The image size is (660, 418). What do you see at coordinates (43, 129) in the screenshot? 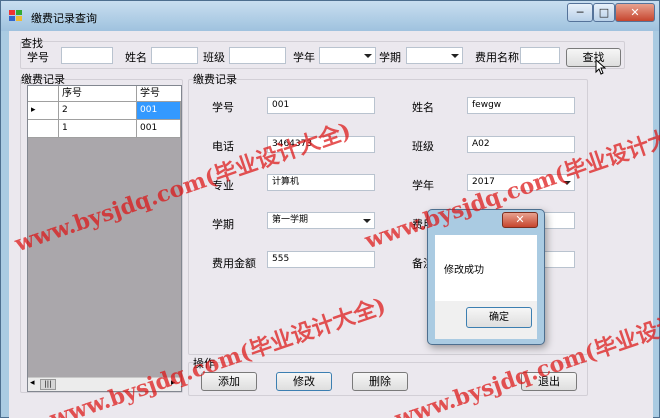
I see `row-header` at bounding box center [43, 129].